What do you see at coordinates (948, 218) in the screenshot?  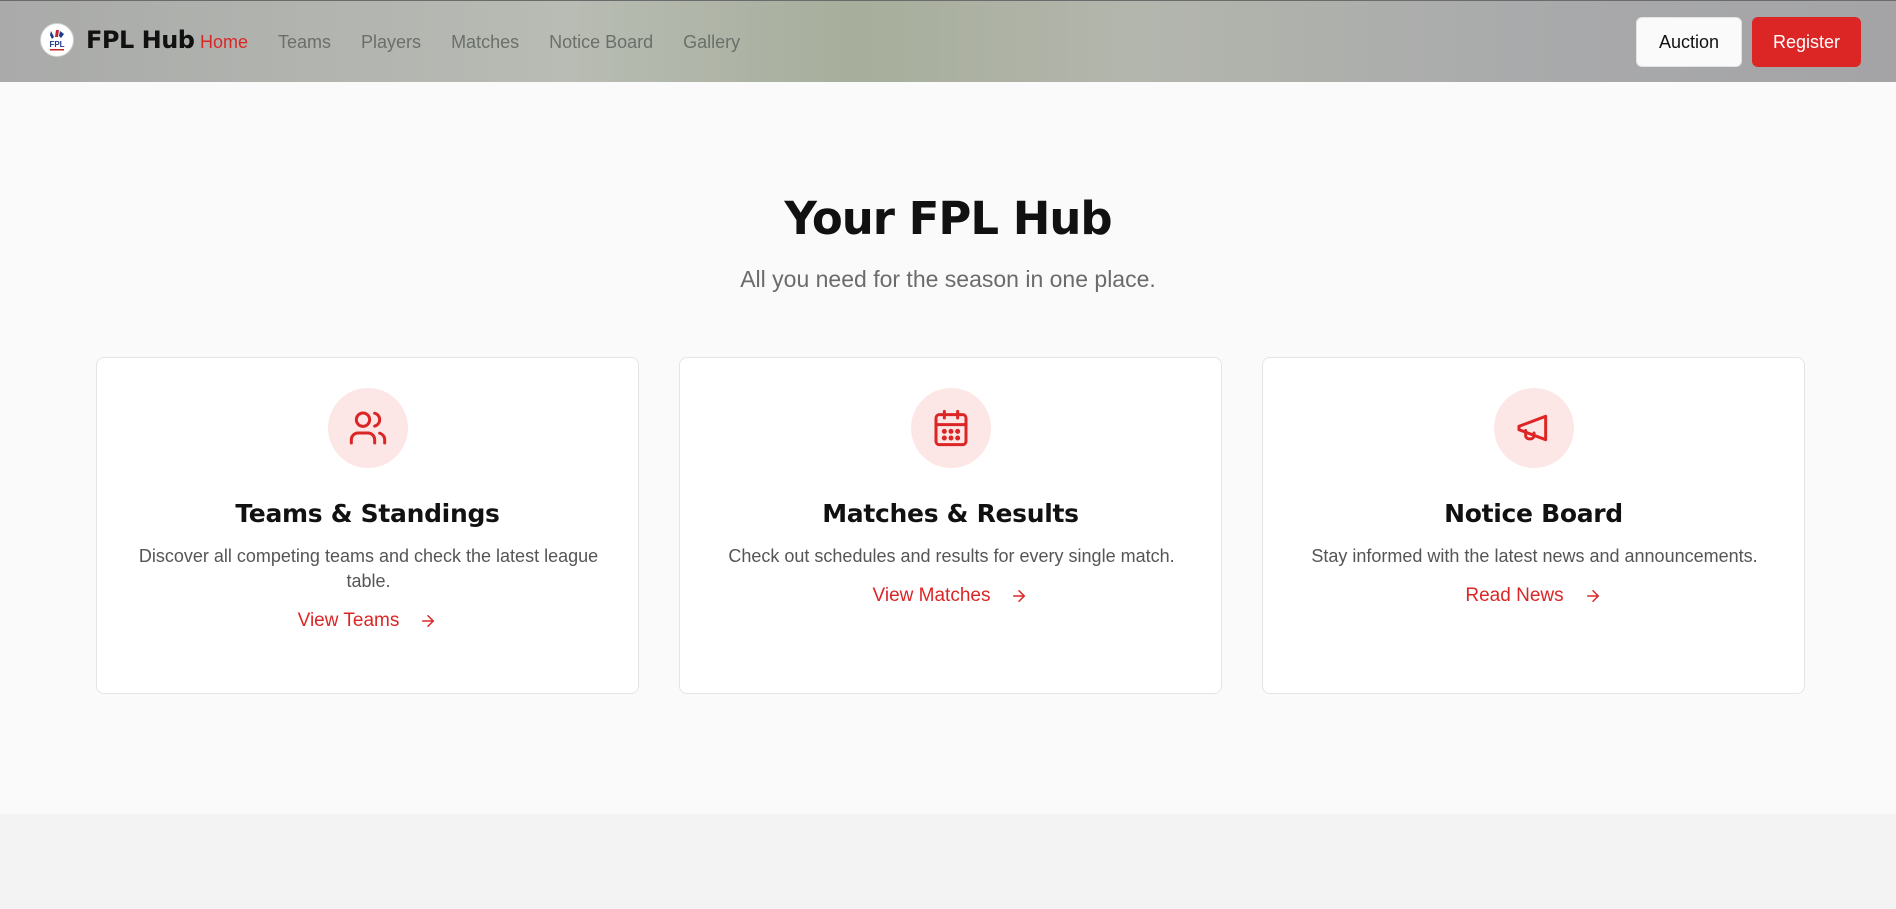 I see `page-title: Your FPL Hub` at bounding box center [948, 218].